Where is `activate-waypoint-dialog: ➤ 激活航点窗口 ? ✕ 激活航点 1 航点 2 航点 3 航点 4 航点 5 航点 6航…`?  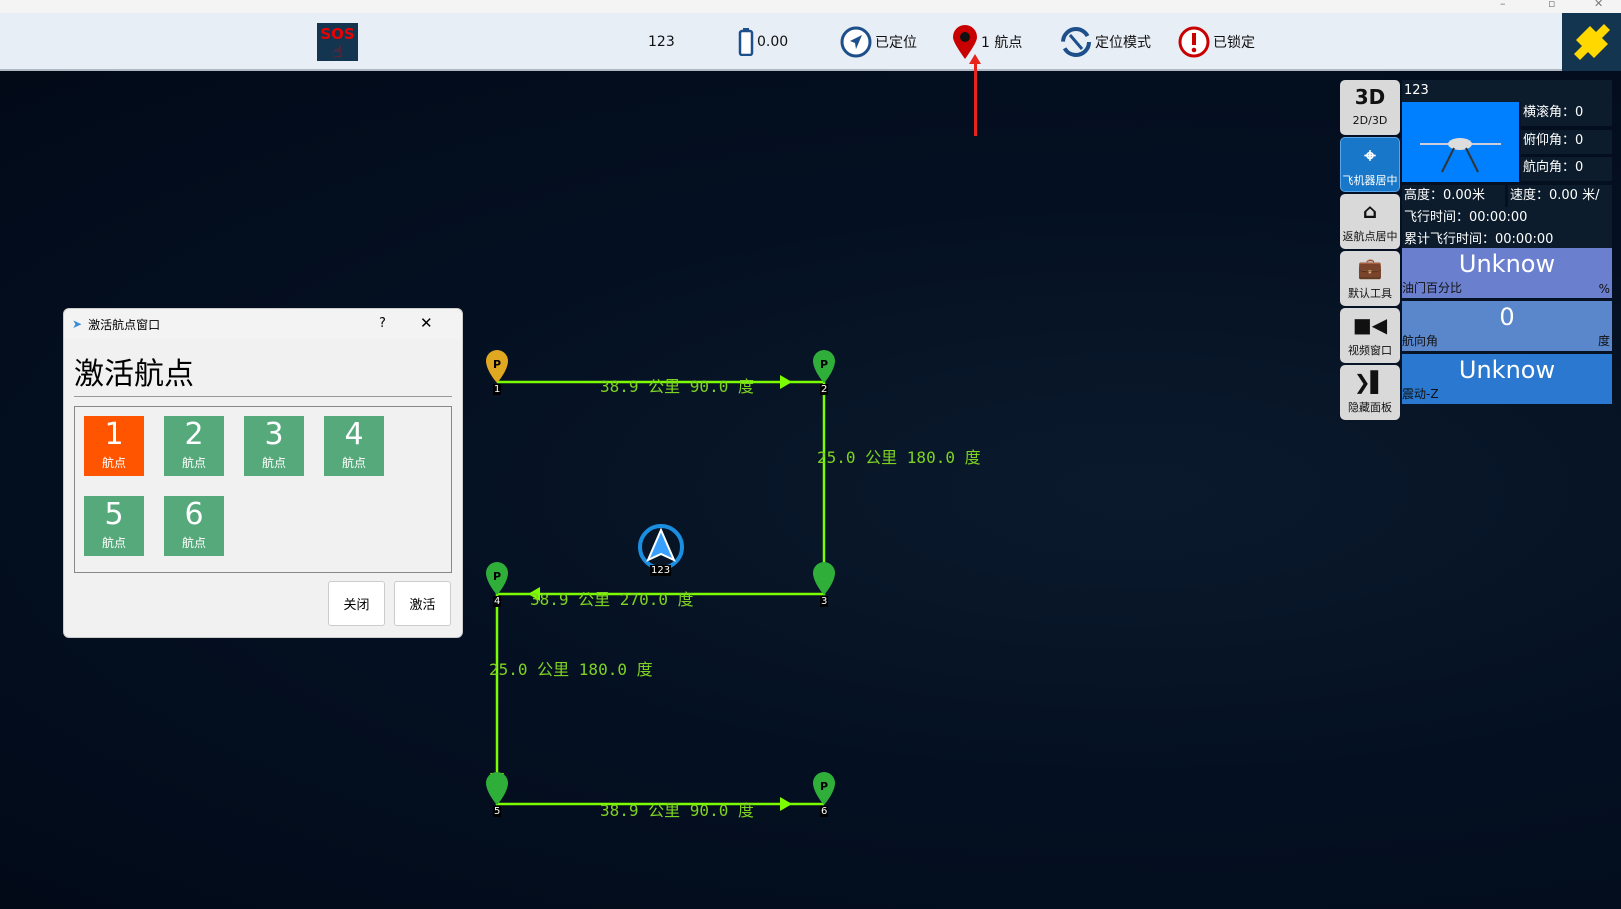
activate-waypoint-dialog: ➤ 激活航点窗口 ? ✕ 激活航点 1 航点 2 航点 3 航点 4 航点 5 航点 6航… is located at coordinates (263, 473).